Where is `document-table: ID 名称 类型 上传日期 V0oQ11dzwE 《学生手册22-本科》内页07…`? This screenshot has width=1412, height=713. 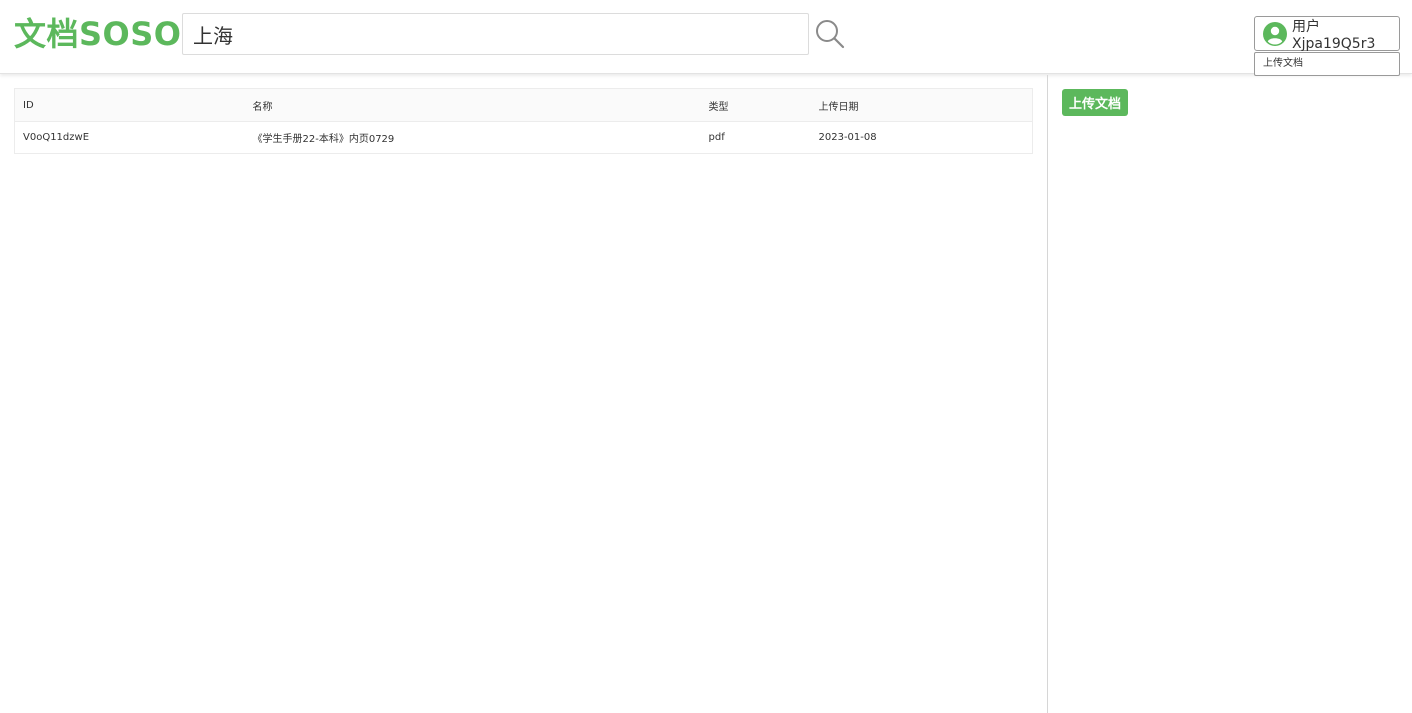 document-table: ID 名称 类型 上传日期 V0oQ11dzwE 《学生手册22-本科》内页07… is located at coordinates (523, 121).